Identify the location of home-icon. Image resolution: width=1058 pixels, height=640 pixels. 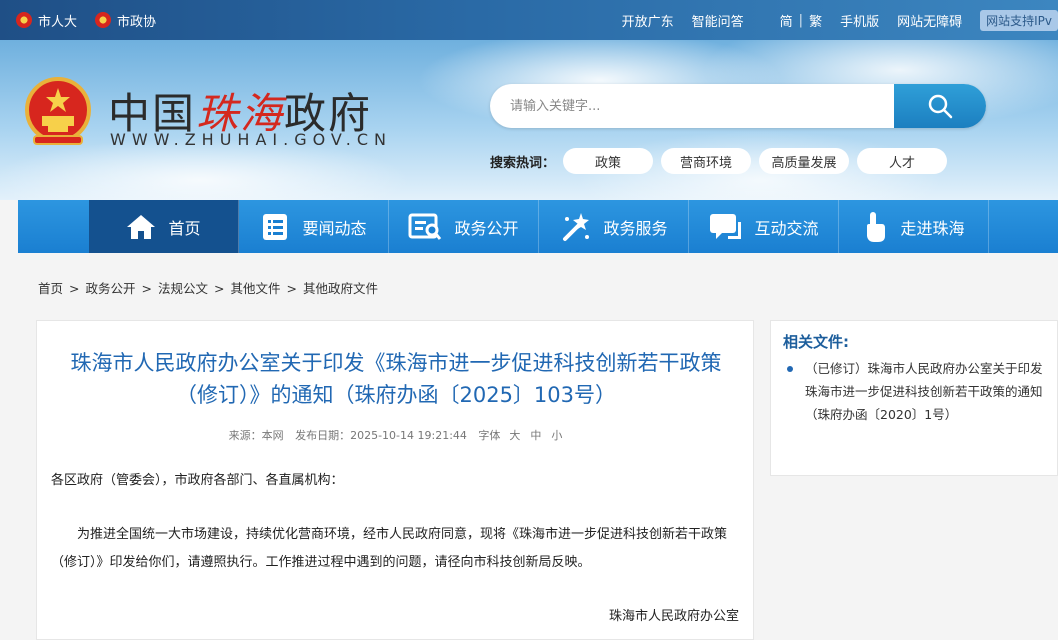
(141, 226).